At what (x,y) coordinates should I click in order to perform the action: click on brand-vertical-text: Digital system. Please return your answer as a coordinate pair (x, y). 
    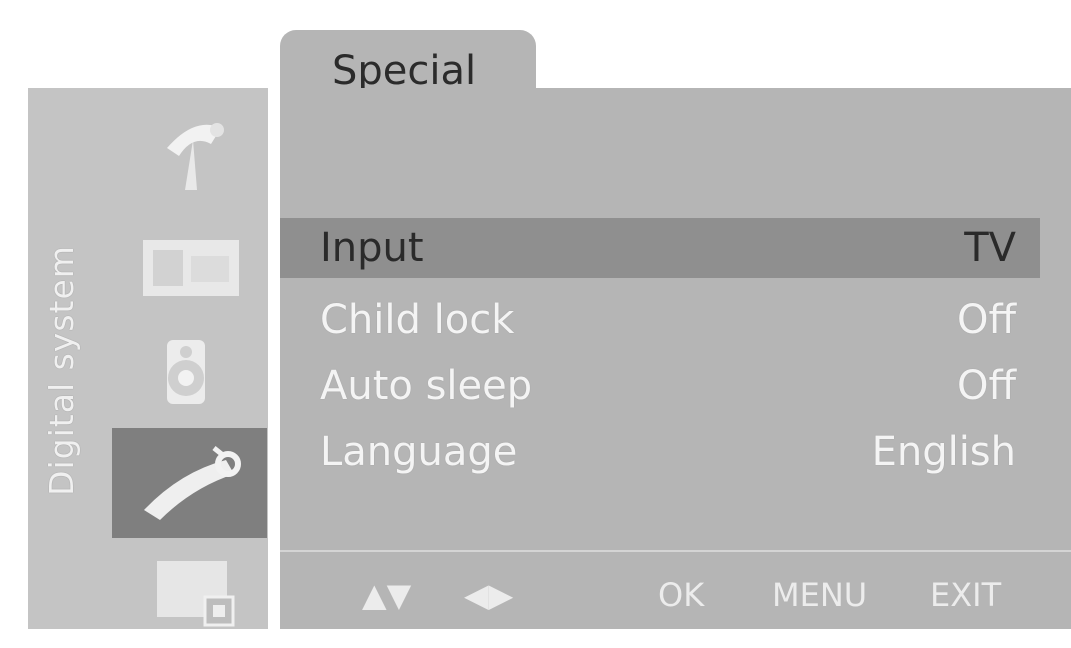
    Looking at the image, I should click on (61, 370).